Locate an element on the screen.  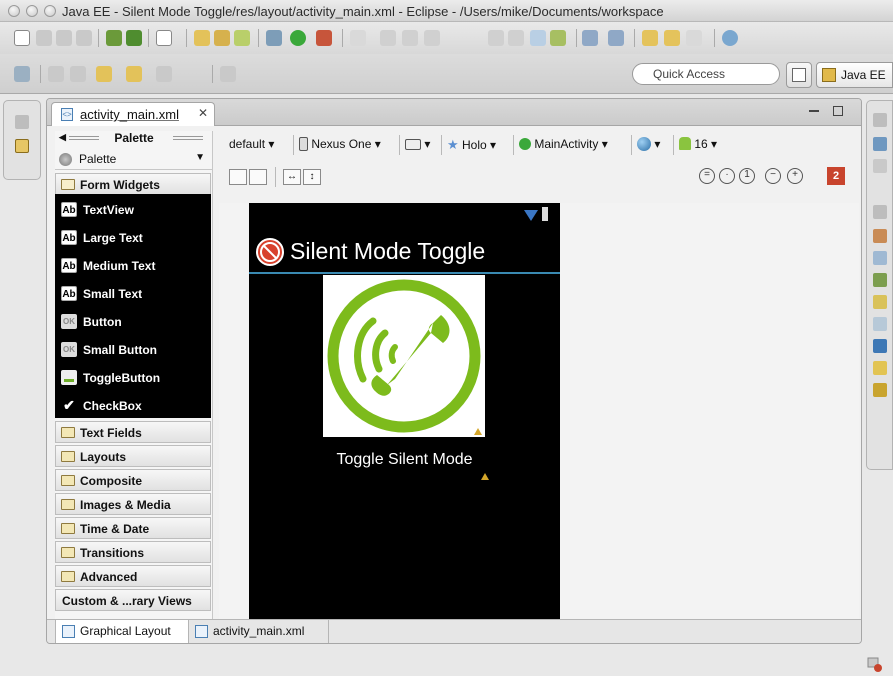
palette-category: Advanced is located at coordinates (133, 576).